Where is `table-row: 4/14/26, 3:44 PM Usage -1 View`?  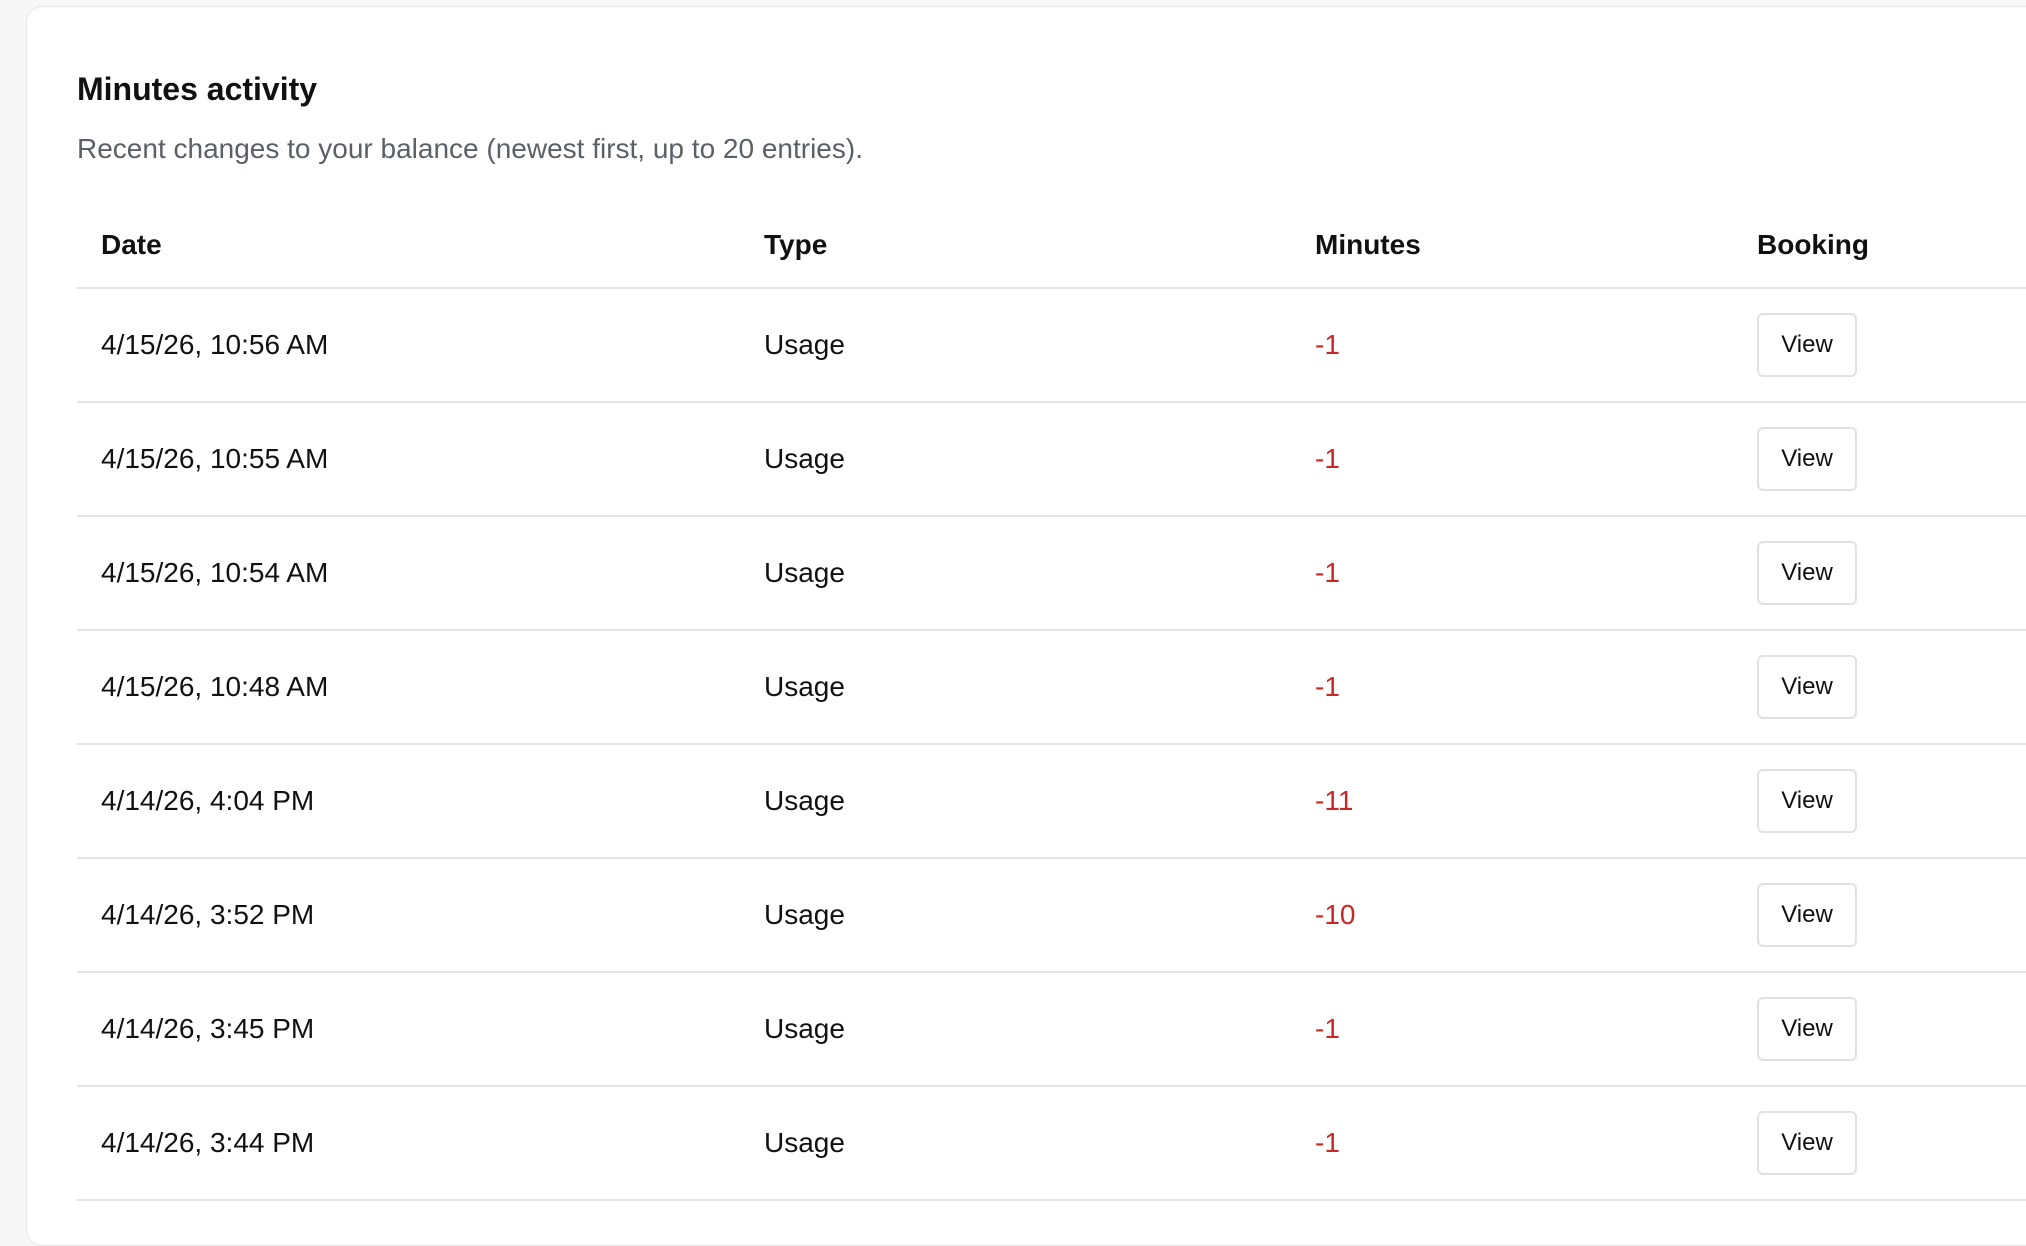
table-row: 4/14/26, 3:44 PM Usage -1 View is located at coordinates (1051, 1143).